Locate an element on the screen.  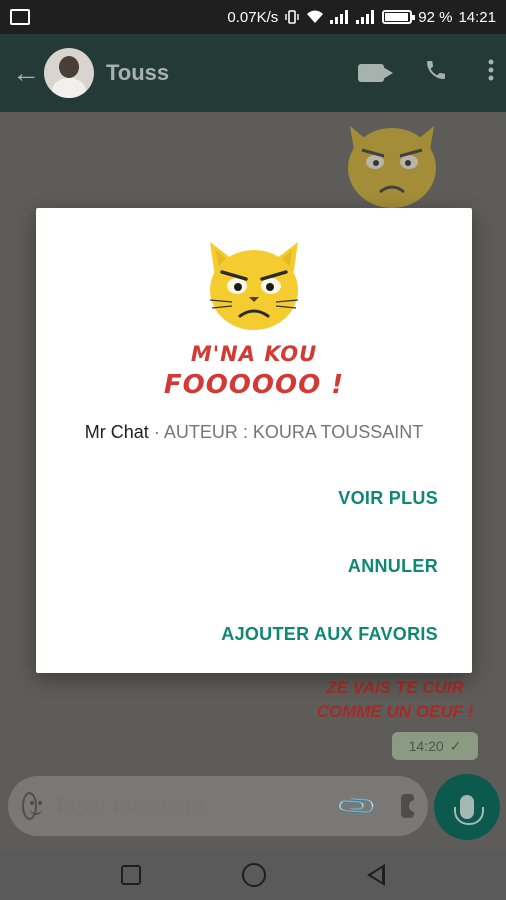
sticker-pack-info: Mr Chat · AUTEUR : KOURA TOUSSAINT is located at coordinates (254, 432).